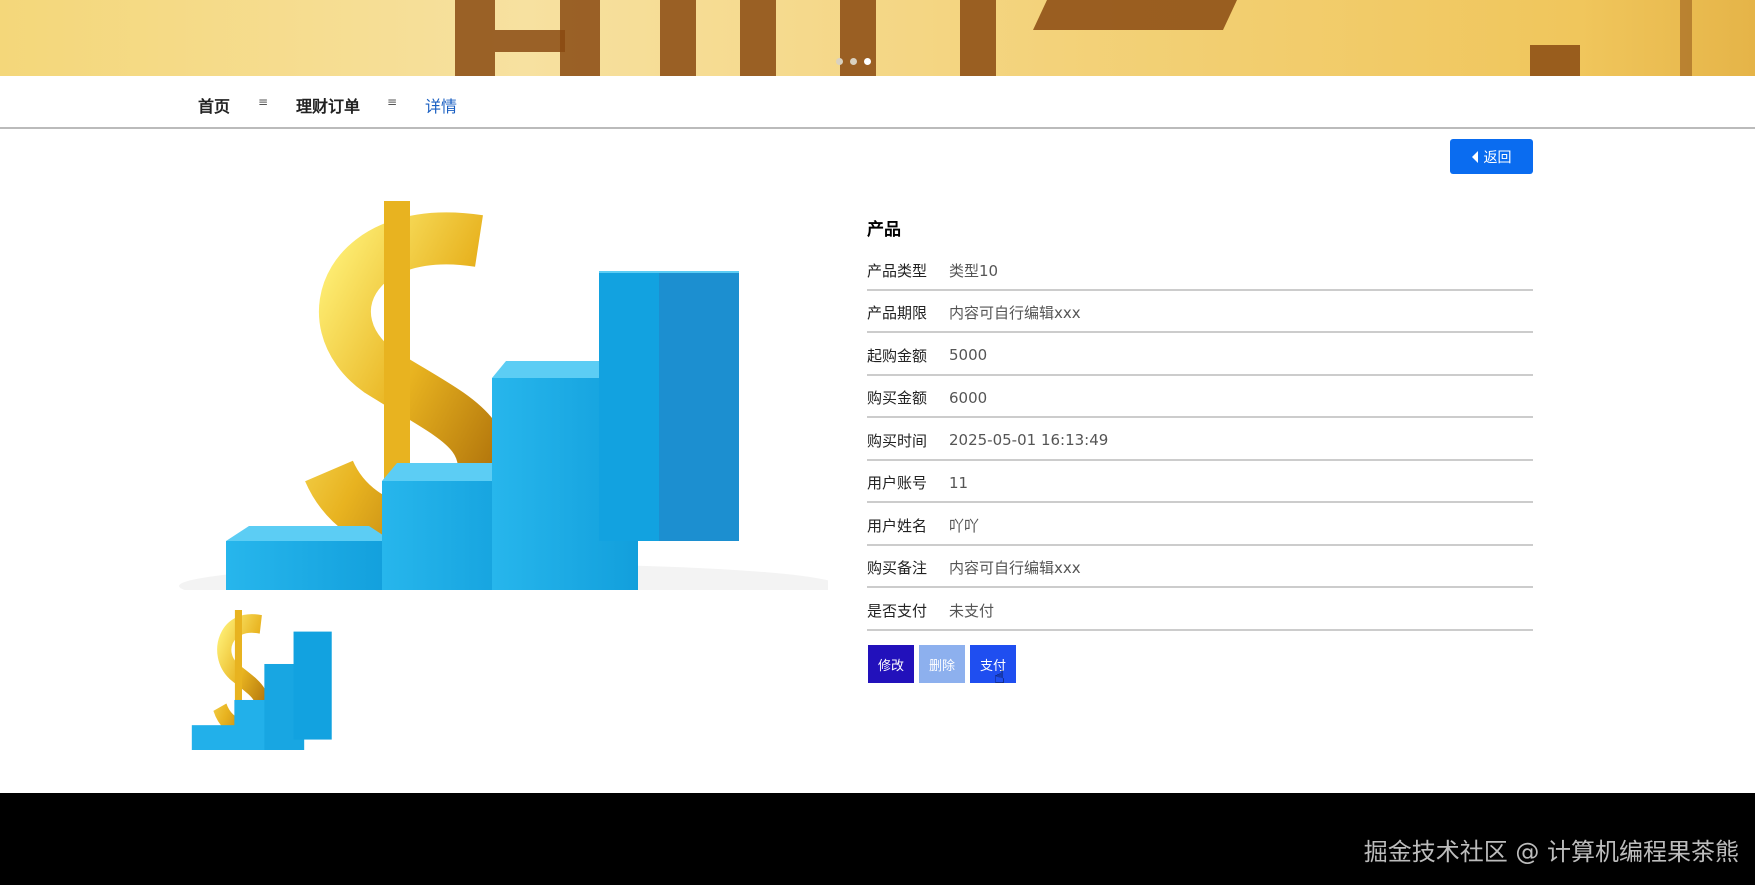 Image resolution: width=1755 pixels, height=885 pixels. I want to click on footer: 掘金技术社区 @ 计算机编程果茶熊, so click(877, 839).